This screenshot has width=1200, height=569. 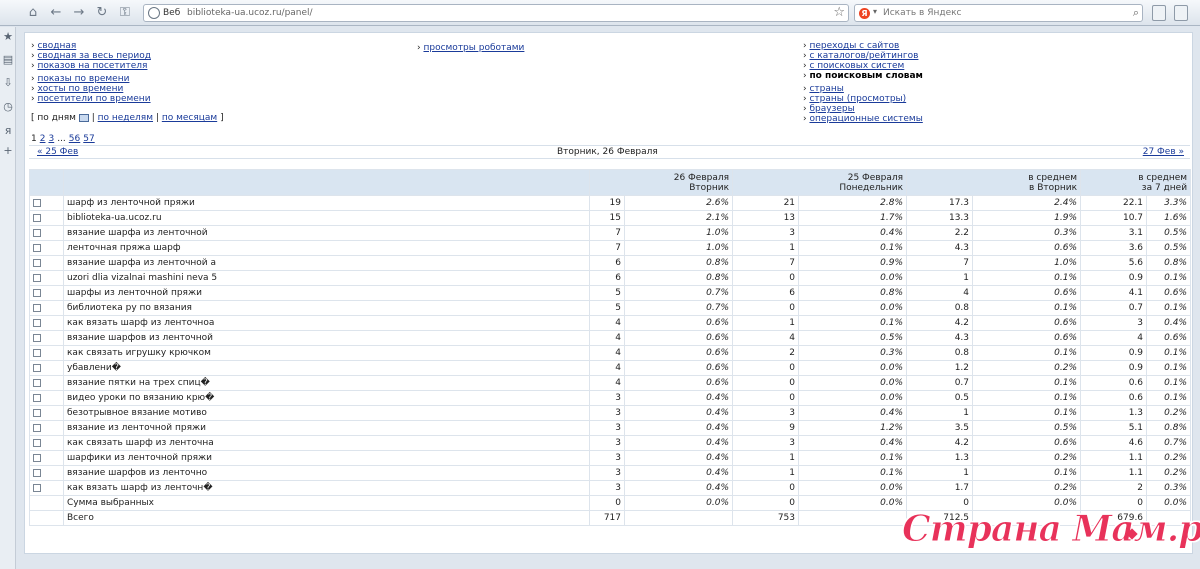 I want to click on history-clock-icon: ◷, so click(x=8, y=107).